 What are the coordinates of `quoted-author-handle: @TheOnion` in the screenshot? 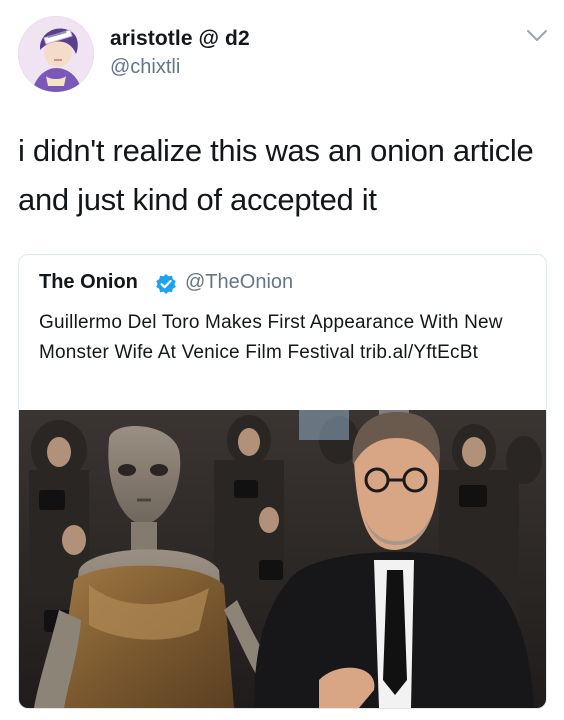 It's located at (239, 282).